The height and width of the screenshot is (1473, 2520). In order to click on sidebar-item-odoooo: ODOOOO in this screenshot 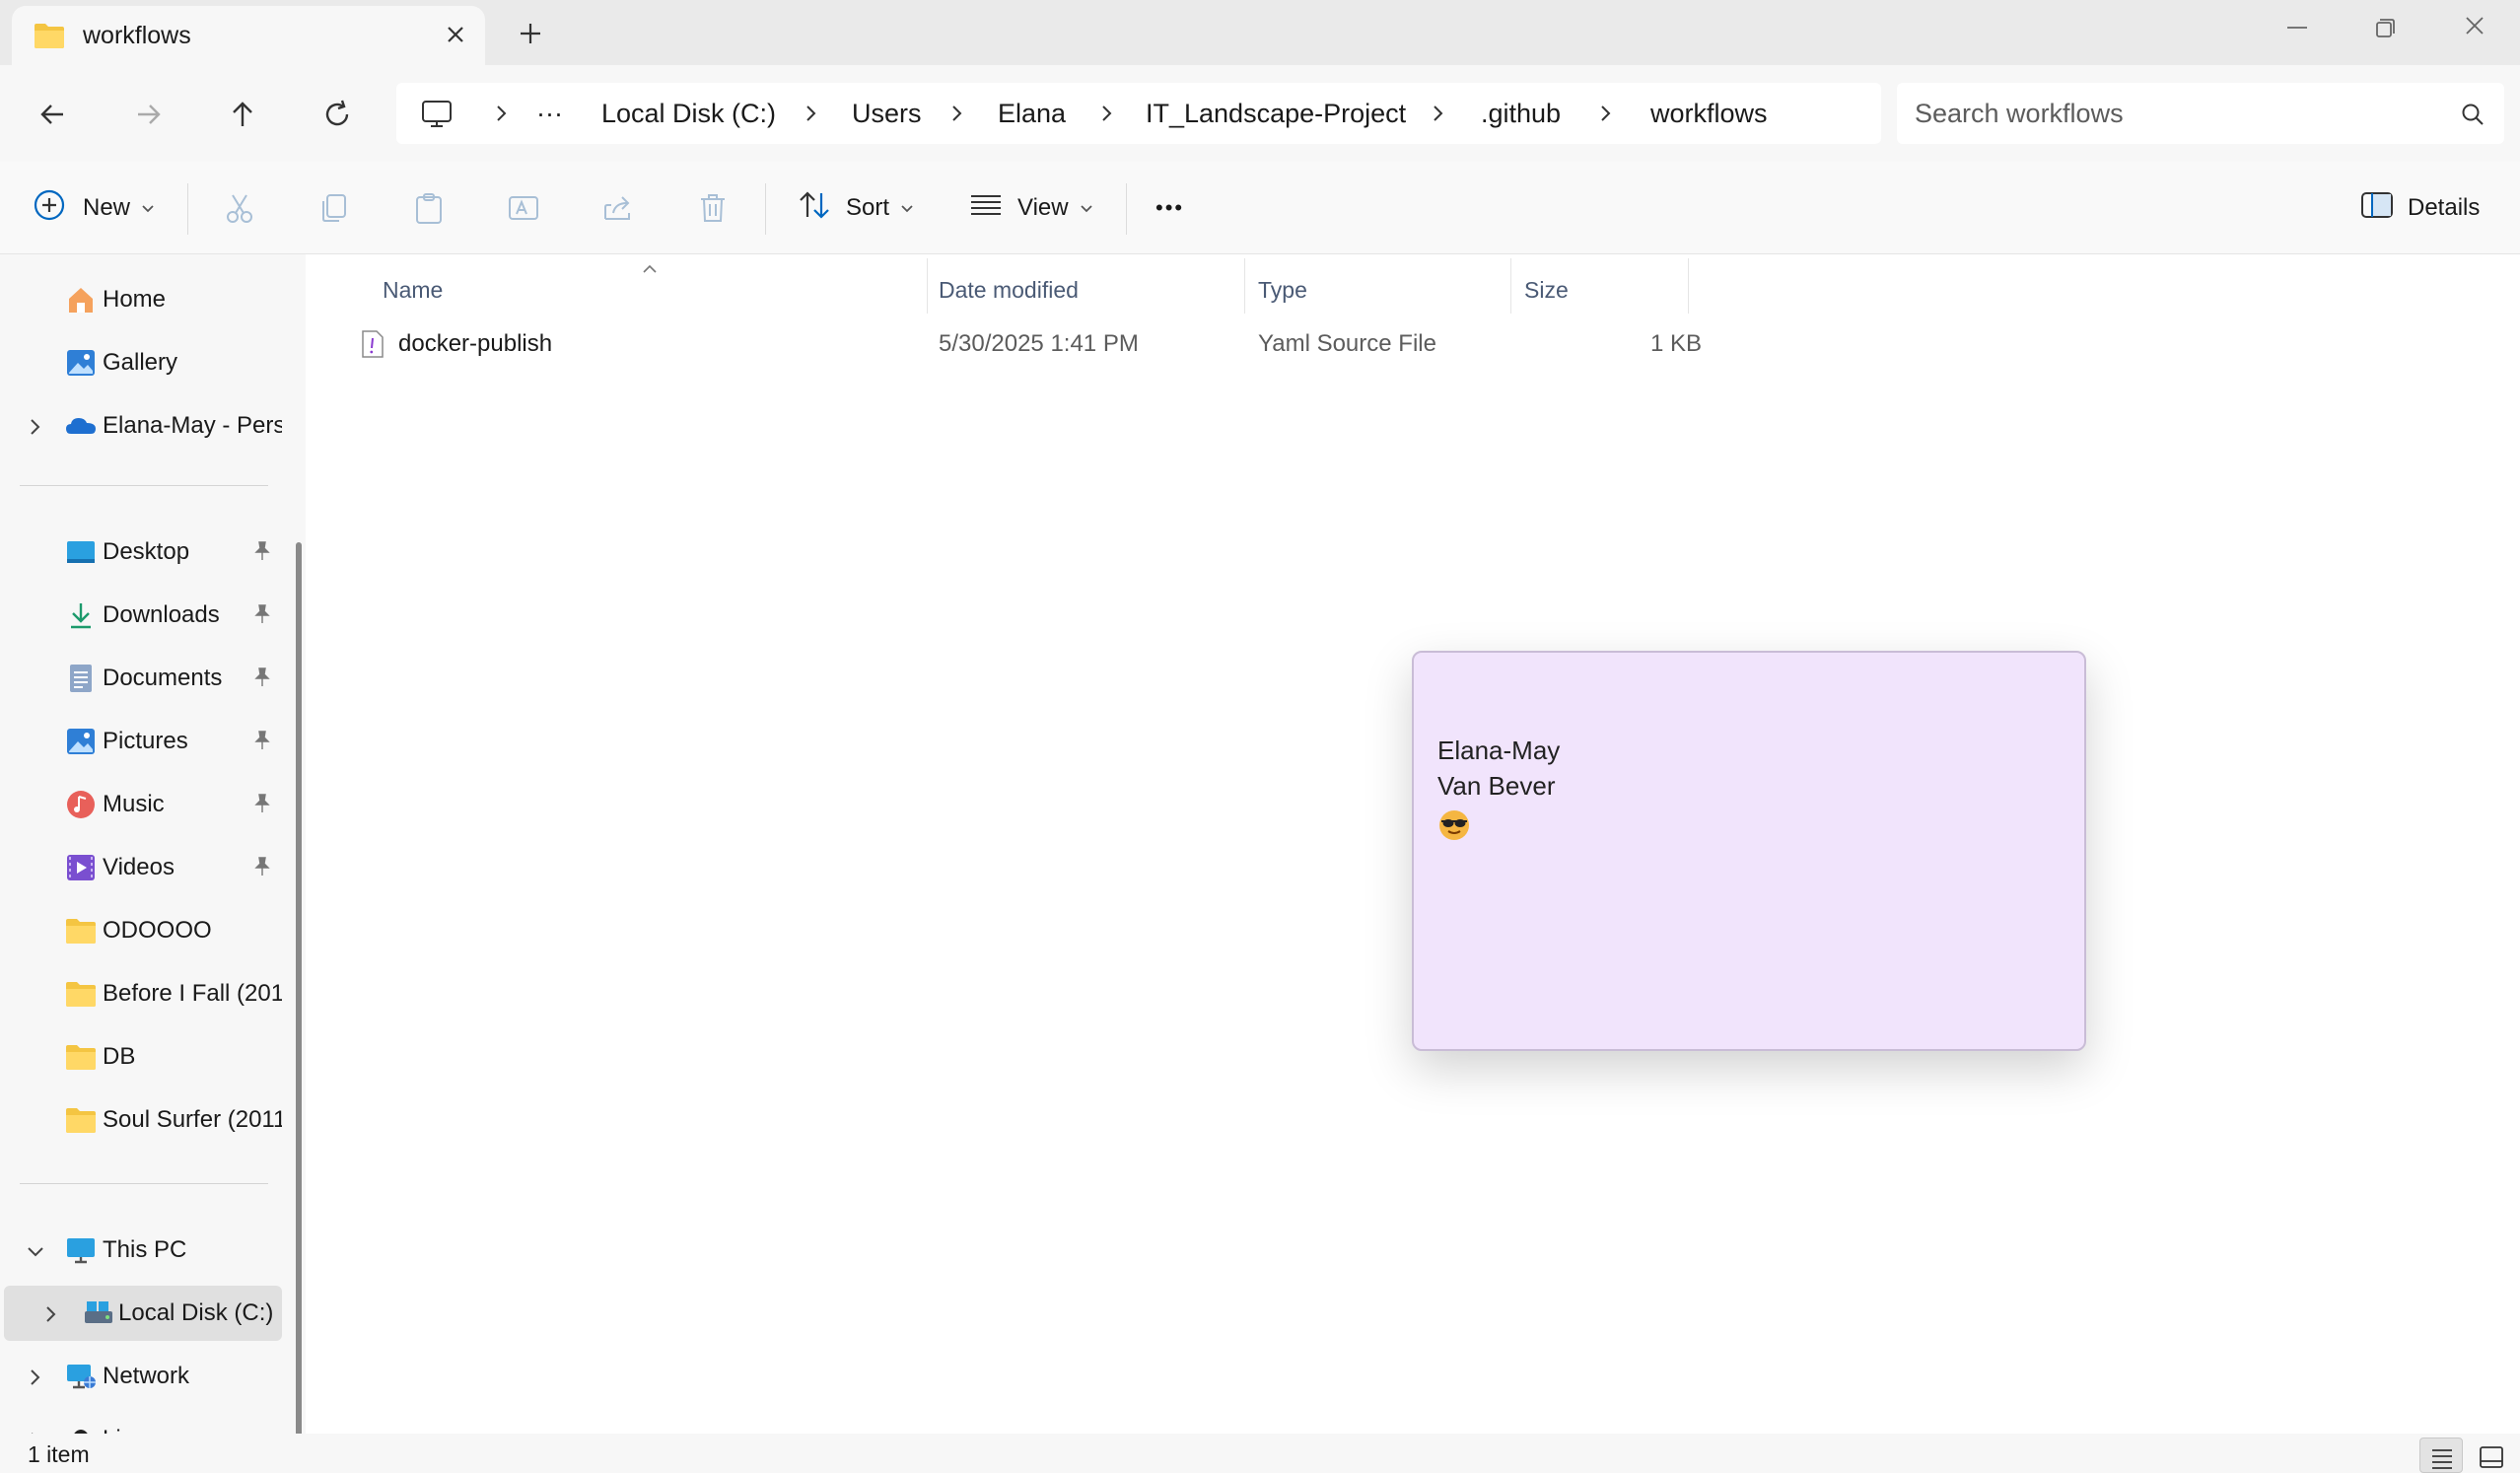, I will do `click(141, 930)`.